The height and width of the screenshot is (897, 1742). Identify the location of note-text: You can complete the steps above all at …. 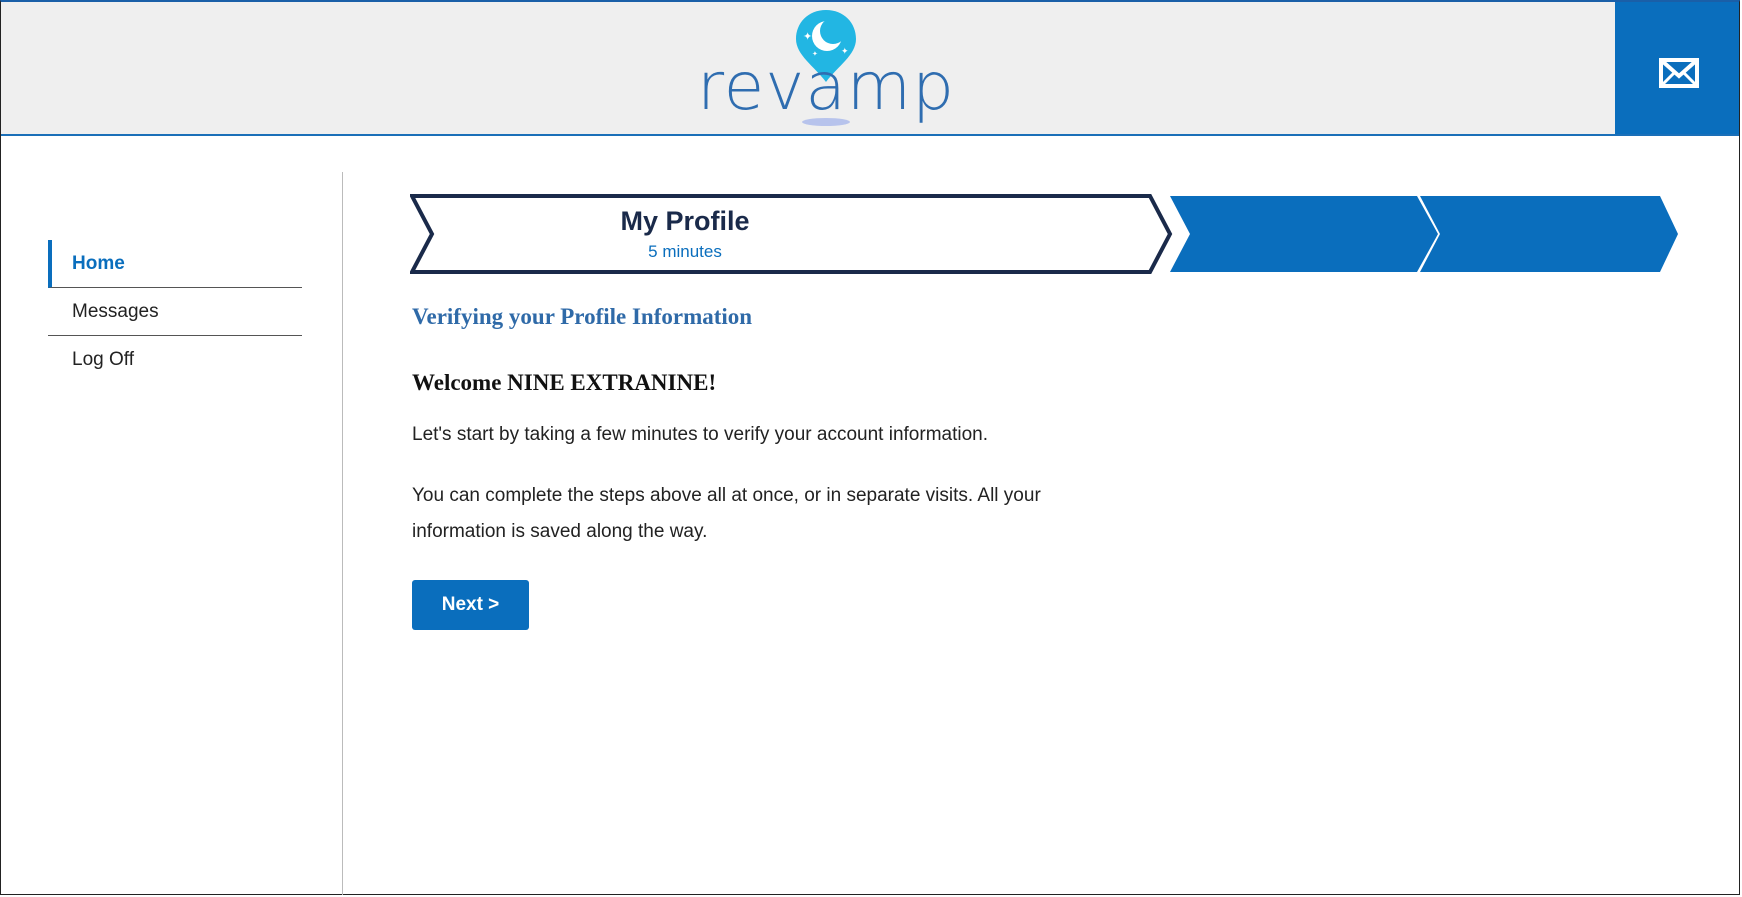
(726, 513).